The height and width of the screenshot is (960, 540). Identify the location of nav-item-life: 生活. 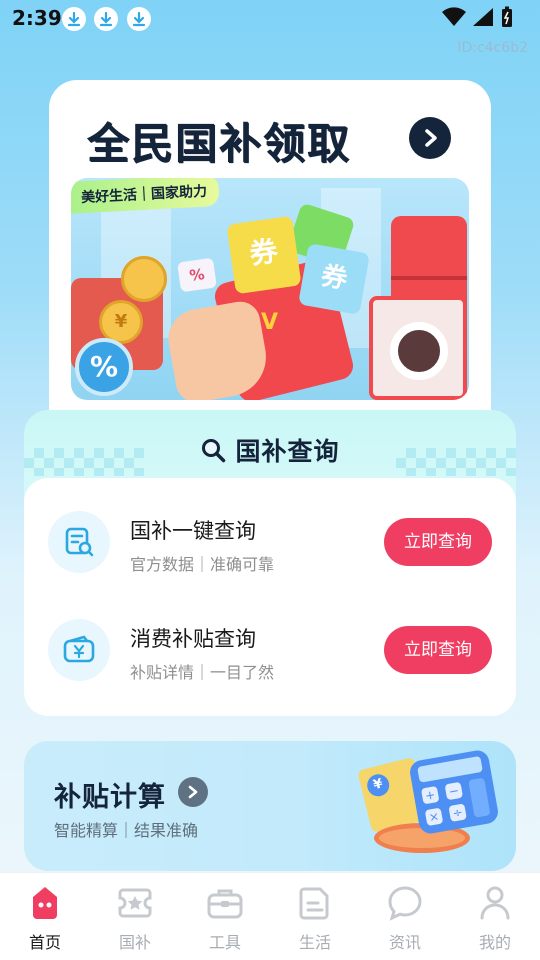
(315, 916).